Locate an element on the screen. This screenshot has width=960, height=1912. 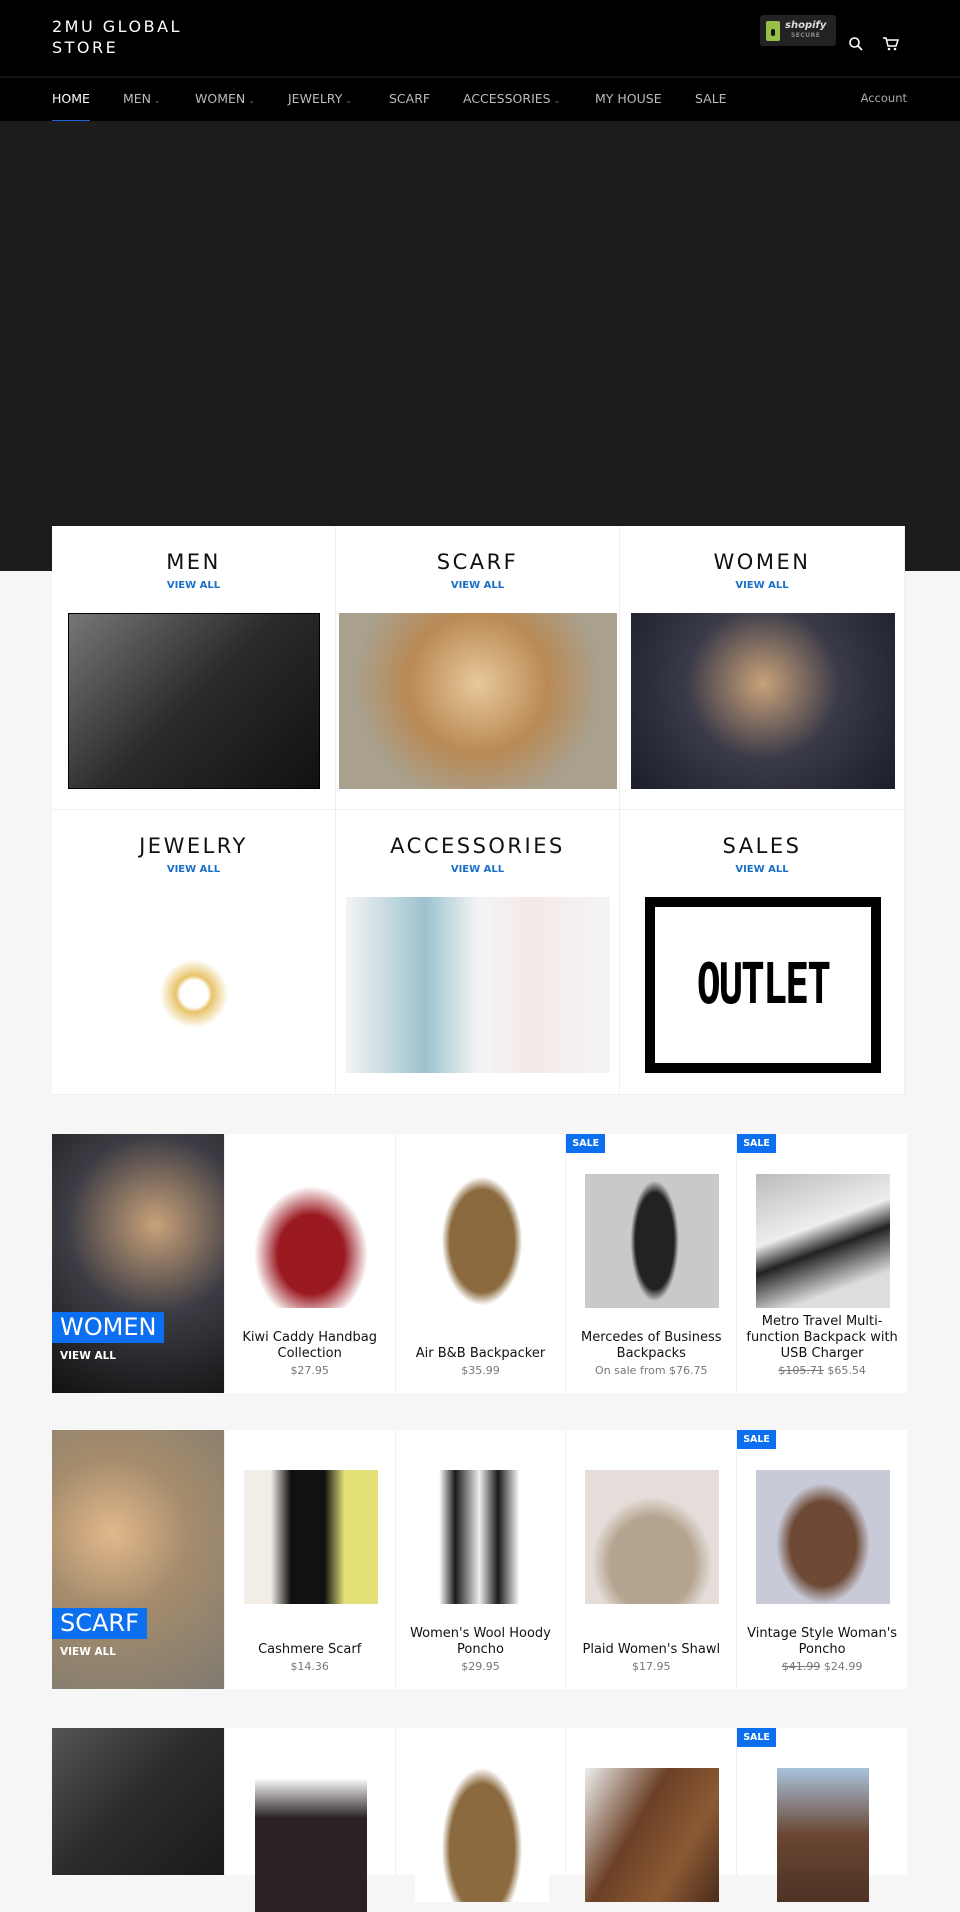
nav-label: SALE is located at coordinates (711, 98).